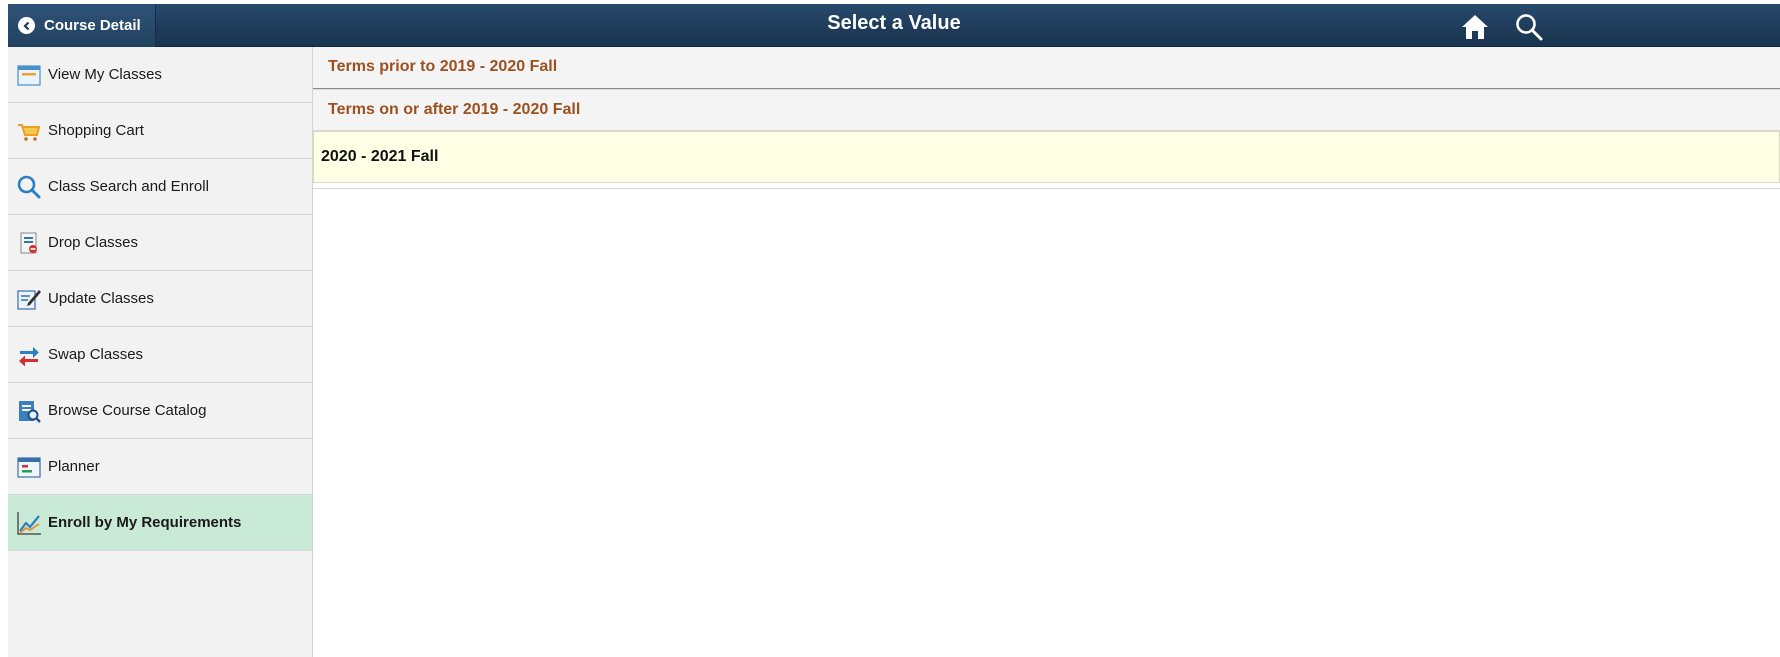  What do you see at coordinates (93, 242) in the screenshot?
I see `sidebar-item-label: Drop Classes` at bounding box center [93, 242].